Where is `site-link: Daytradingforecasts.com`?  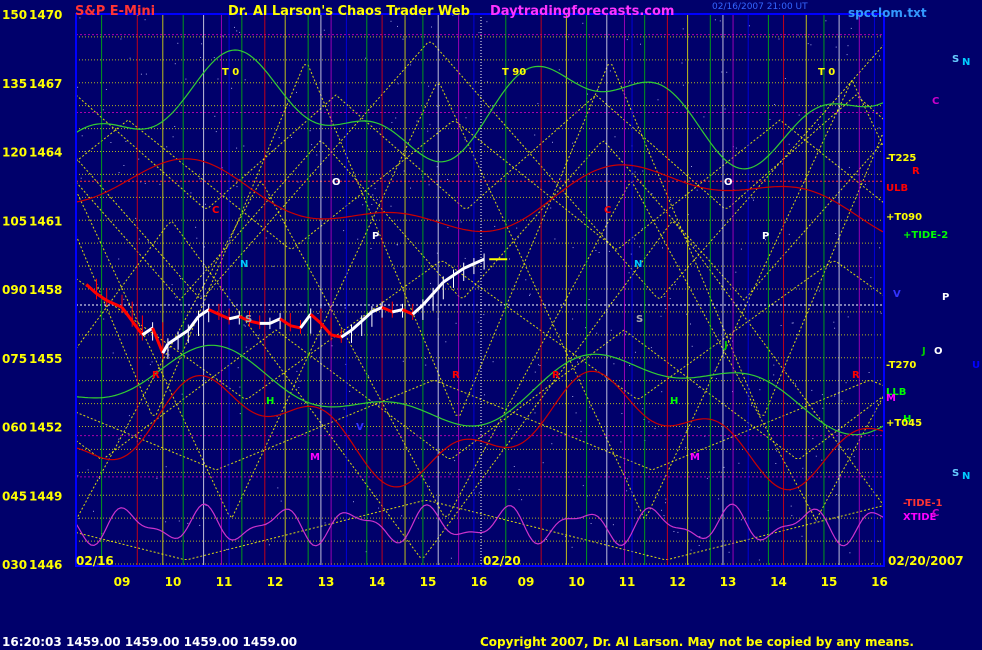
site-link: Daytradingforecasts.com is located at coordinates (582, 11).